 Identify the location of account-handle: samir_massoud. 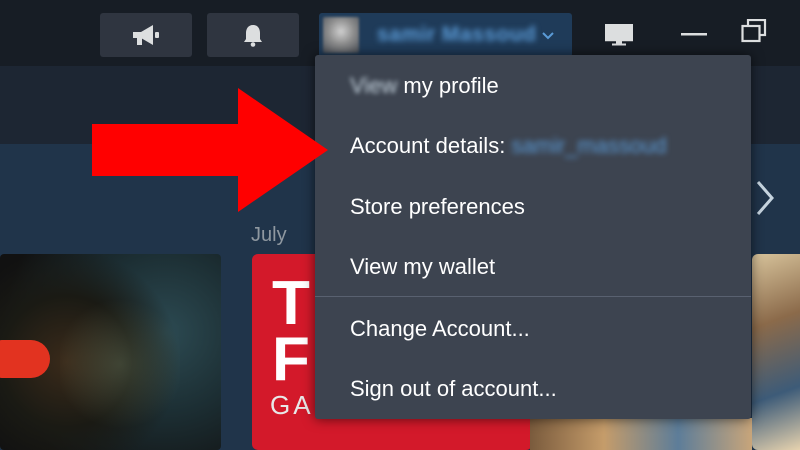
(589, 145).